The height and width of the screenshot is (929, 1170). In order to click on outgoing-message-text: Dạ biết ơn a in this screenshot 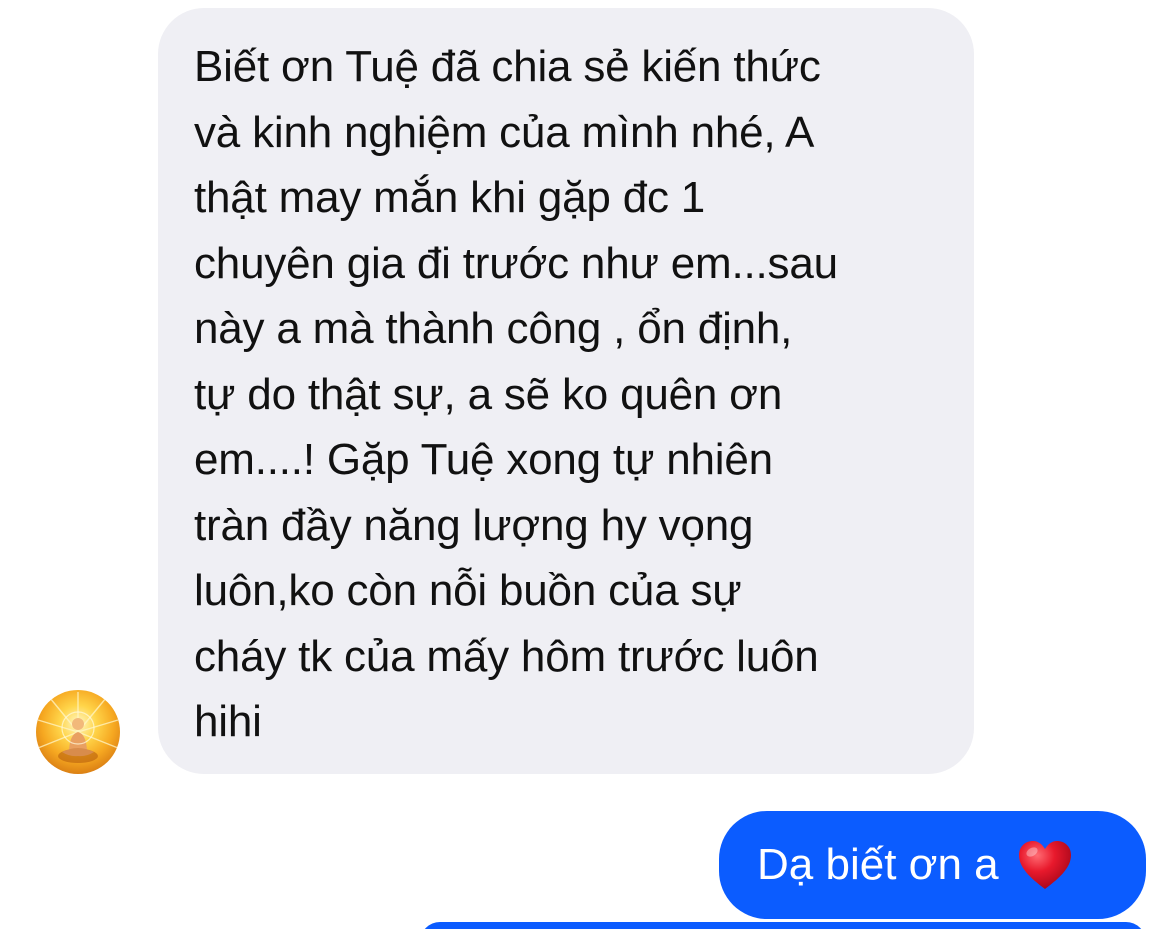, I will do `click(878, 864)`.